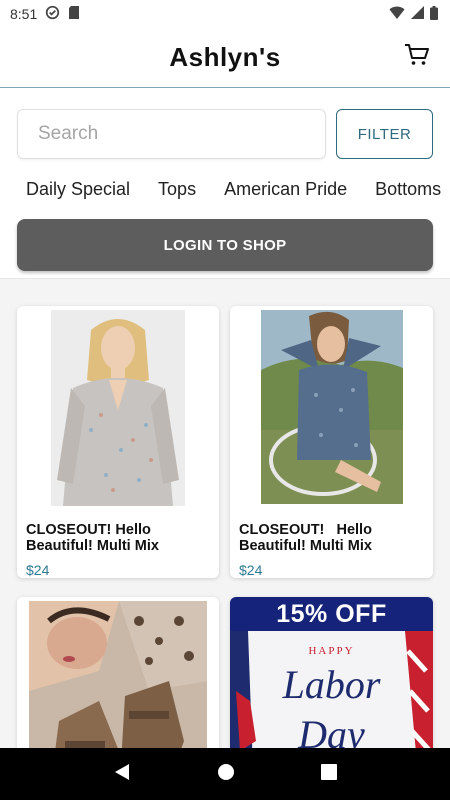  What do you see at coordinates (177, 189) in the screenshot?
I see `tab-tops: Tops` at bounding box center [177, 189].